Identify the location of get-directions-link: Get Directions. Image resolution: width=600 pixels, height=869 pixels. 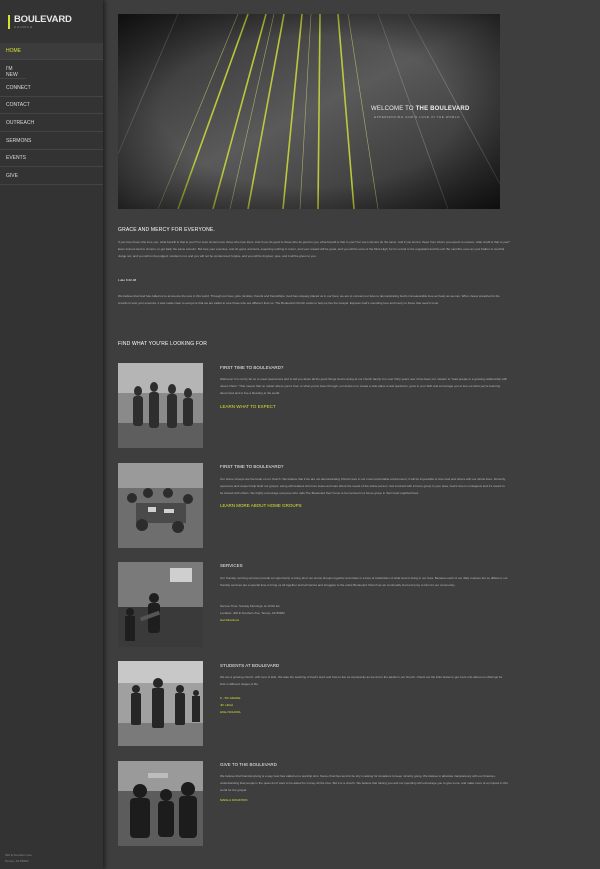
(229, 620).